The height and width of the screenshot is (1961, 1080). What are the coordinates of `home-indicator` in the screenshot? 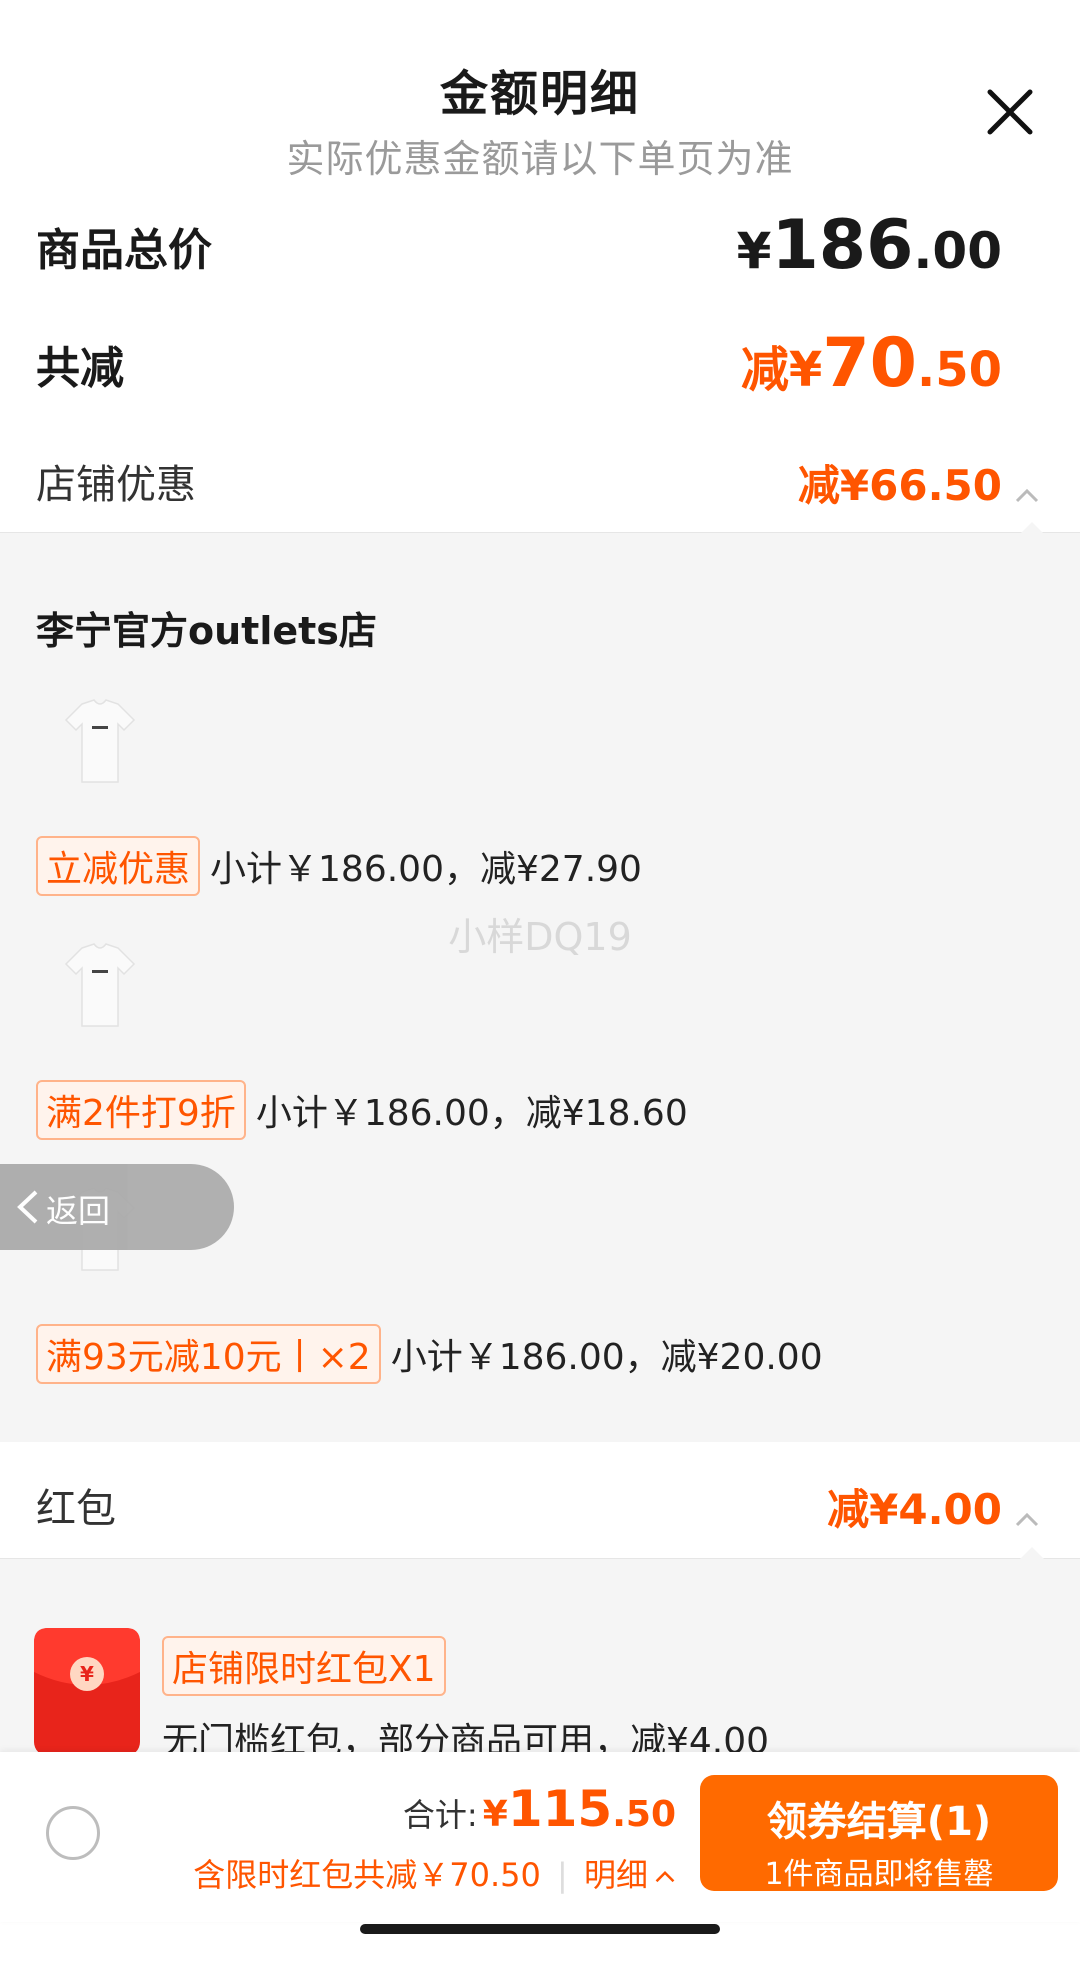 It's located at (540, 1929).